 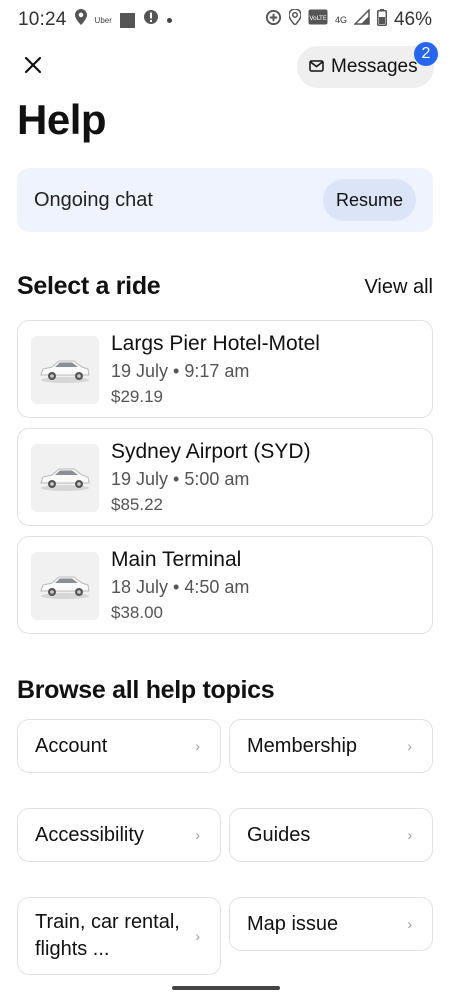 I want to click on envelope-icon, so click(x=316, y=67).